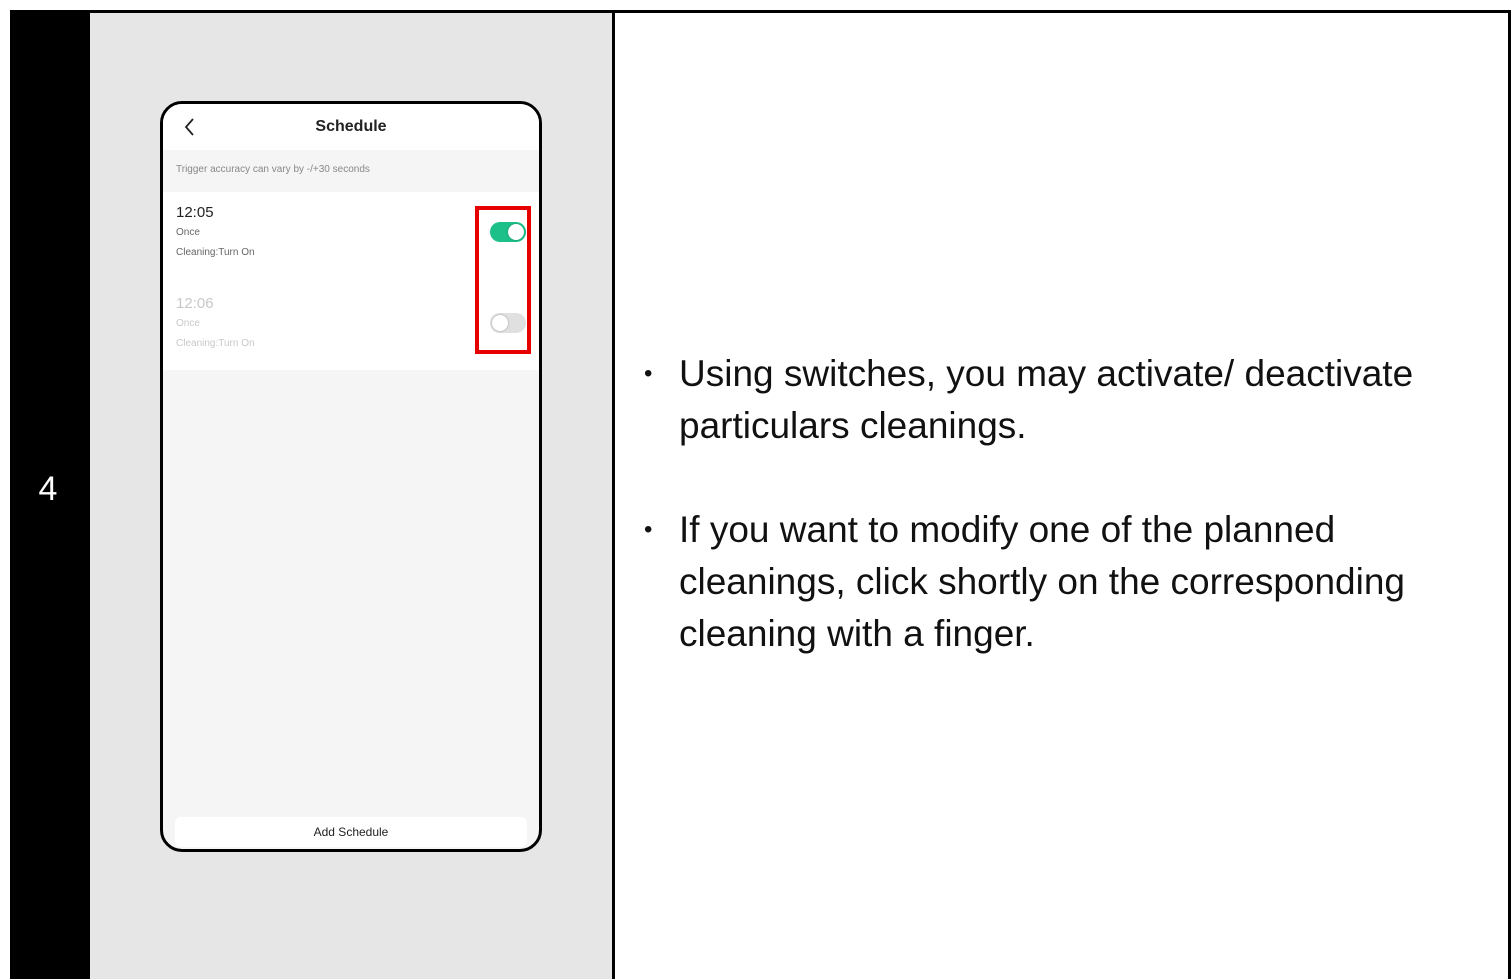 The image size is (1511, 979). I want to click on schedule-item: 12:06 Once Cleaning:Turn On, so click(215, 322).